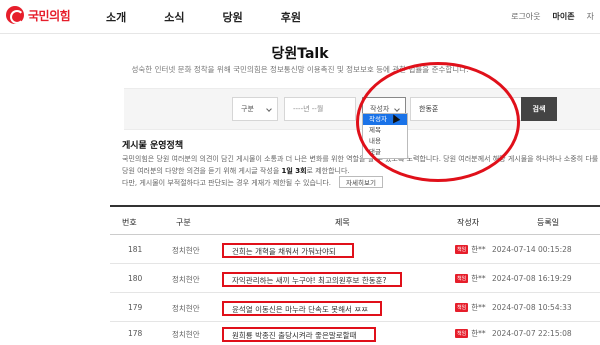 Image resolution: width=600 pixels, height=345 pixels. What do you see at coordinates (116, 17) in the screenshot?
I see `nav-item-about: 소개` at bounding box center [116, 17].